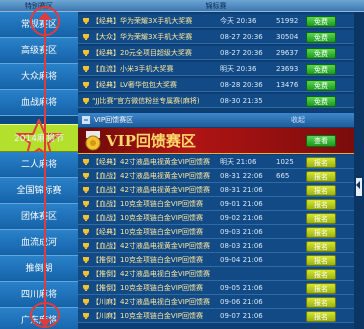  What do you see at coordinates (216, 120) in the screenshot?
I see `section-header-vip: VIP回馈赛区 收起` at bounding box center [216, 120].